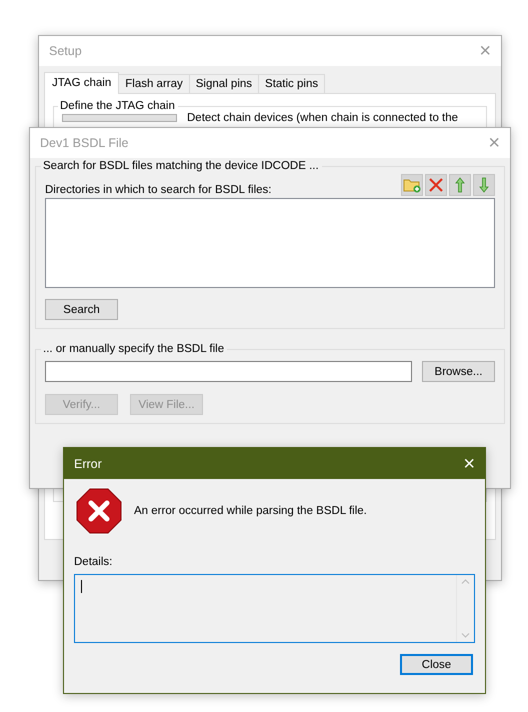 Image resolution: width=528 pixels, height=712 pixels. What do you see at coordinates (322, 118) in the screenshot?
I see `detect-text: Detect chain devices (when chain is connected to the` at bounding box center [322, 118].